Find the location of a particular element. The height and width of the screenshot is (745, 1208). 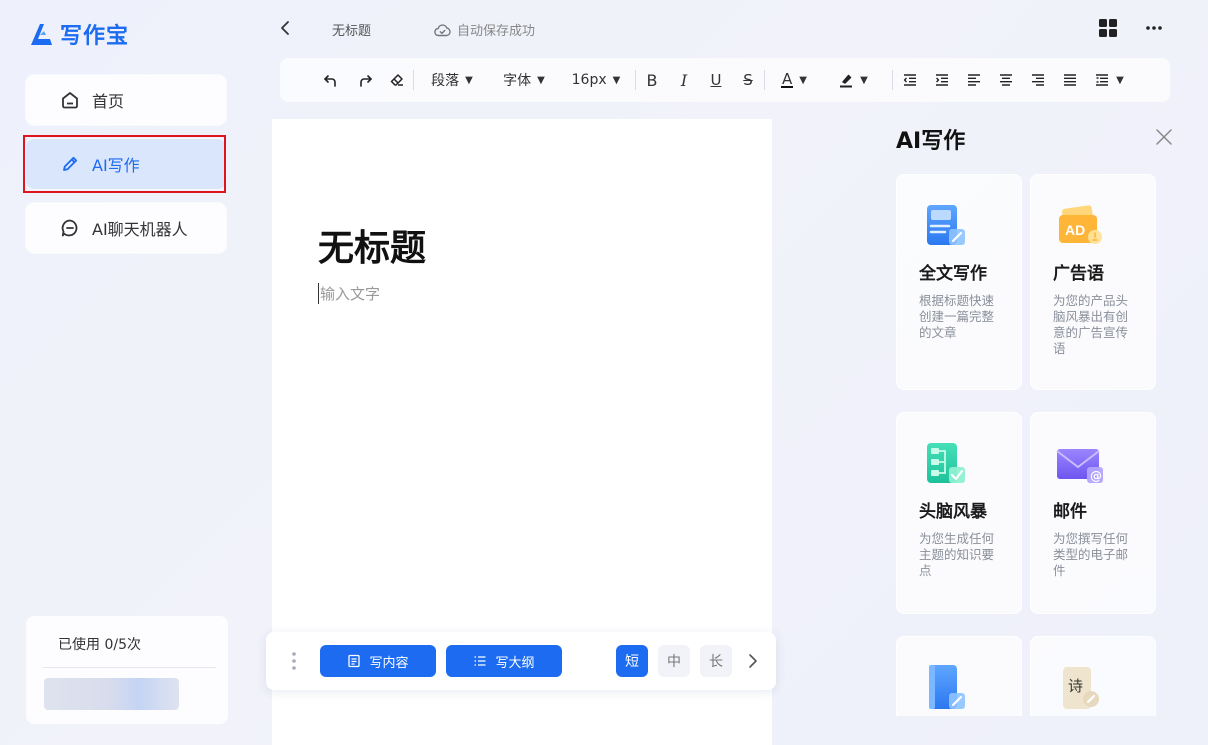

align-center-icon is located at coordinates (1006, 80).